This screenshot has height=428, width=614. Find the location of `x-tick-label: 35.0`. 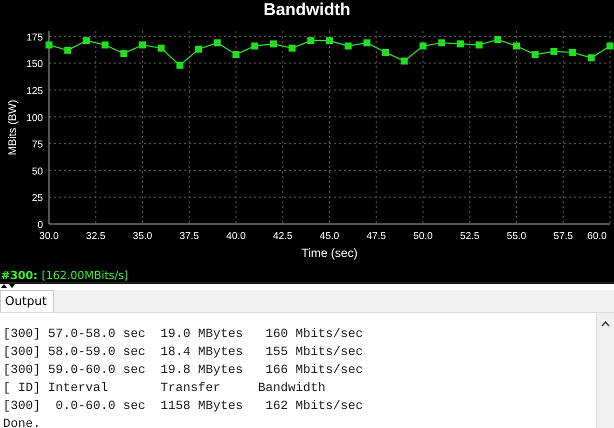

x-tick-label: 35.0 is located at coordinates (142, 236).